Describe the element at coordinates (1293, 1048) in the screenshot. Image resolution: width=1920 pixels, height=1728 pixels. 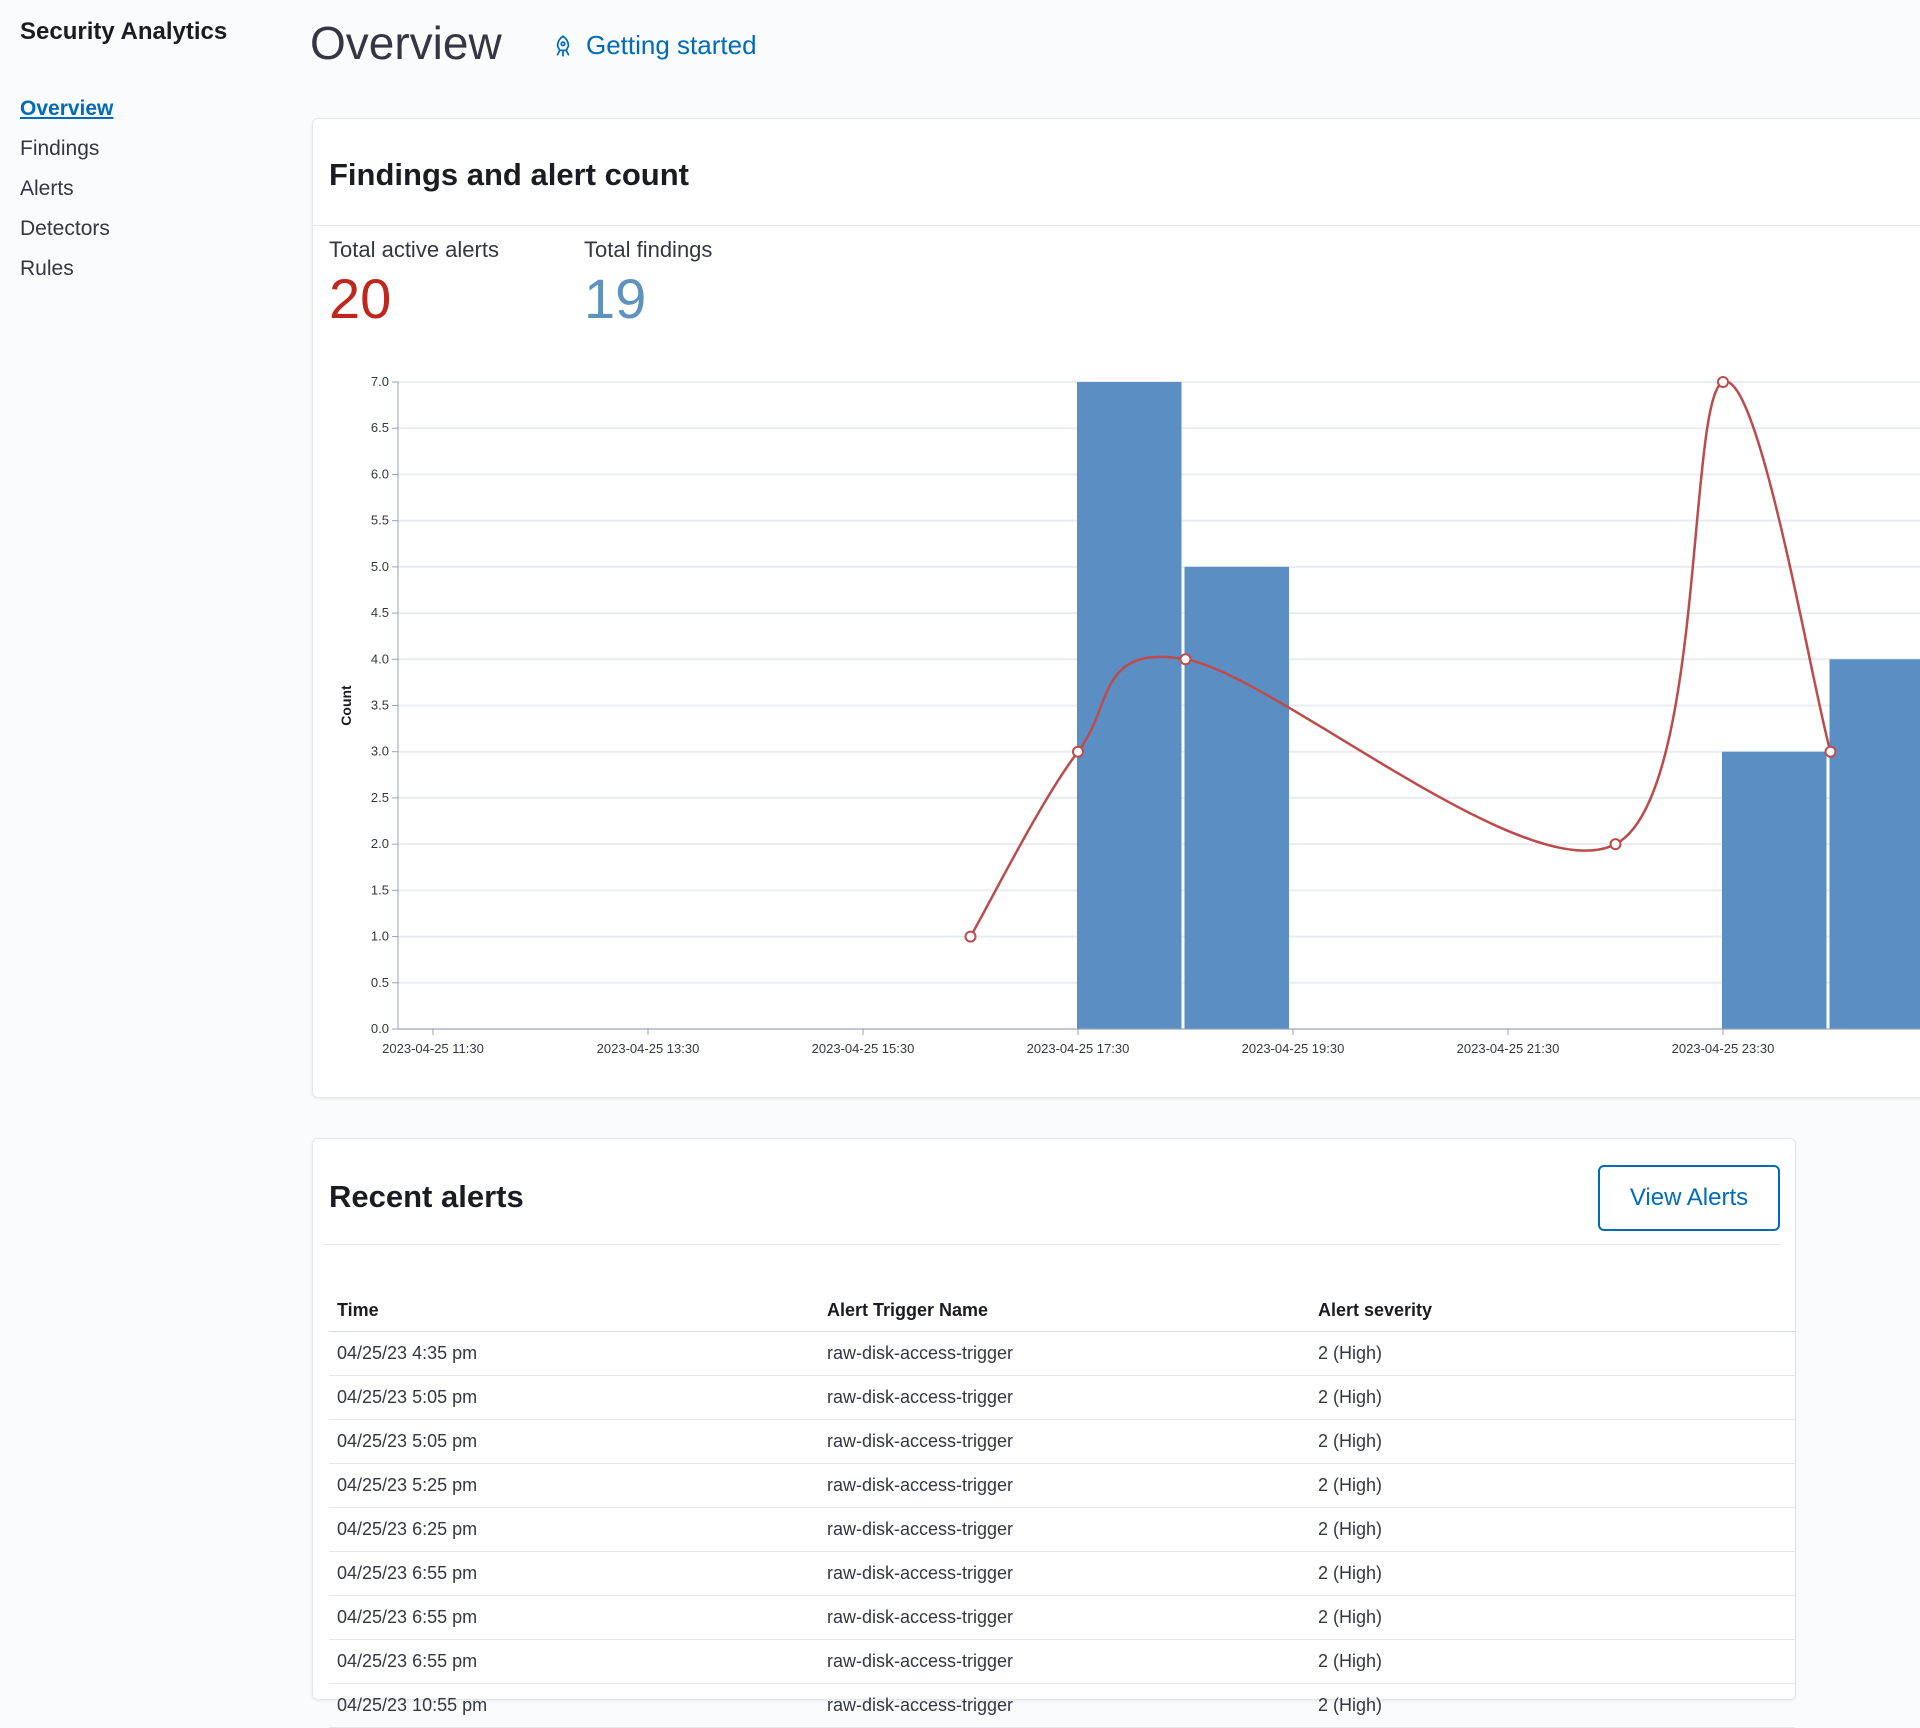
I see `x-tick-label: 2023-04-25 19:30` at that location.